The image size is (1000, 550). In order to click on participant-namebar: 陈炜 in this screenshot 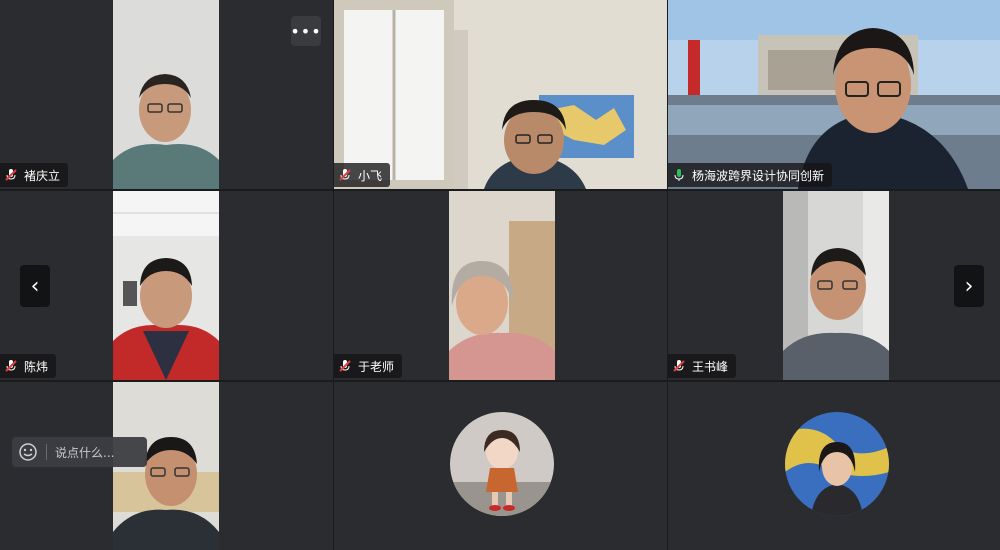, I will do `click(28, 366)`.